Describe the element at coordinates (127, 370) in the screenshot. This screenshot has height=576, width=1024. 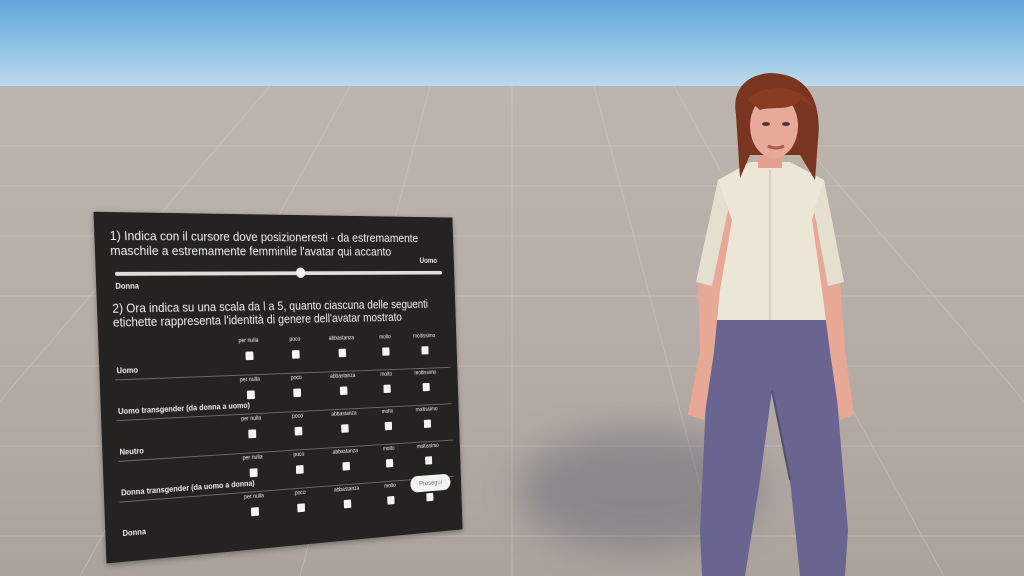
I see `rating-row-label: Uomo` at that location.